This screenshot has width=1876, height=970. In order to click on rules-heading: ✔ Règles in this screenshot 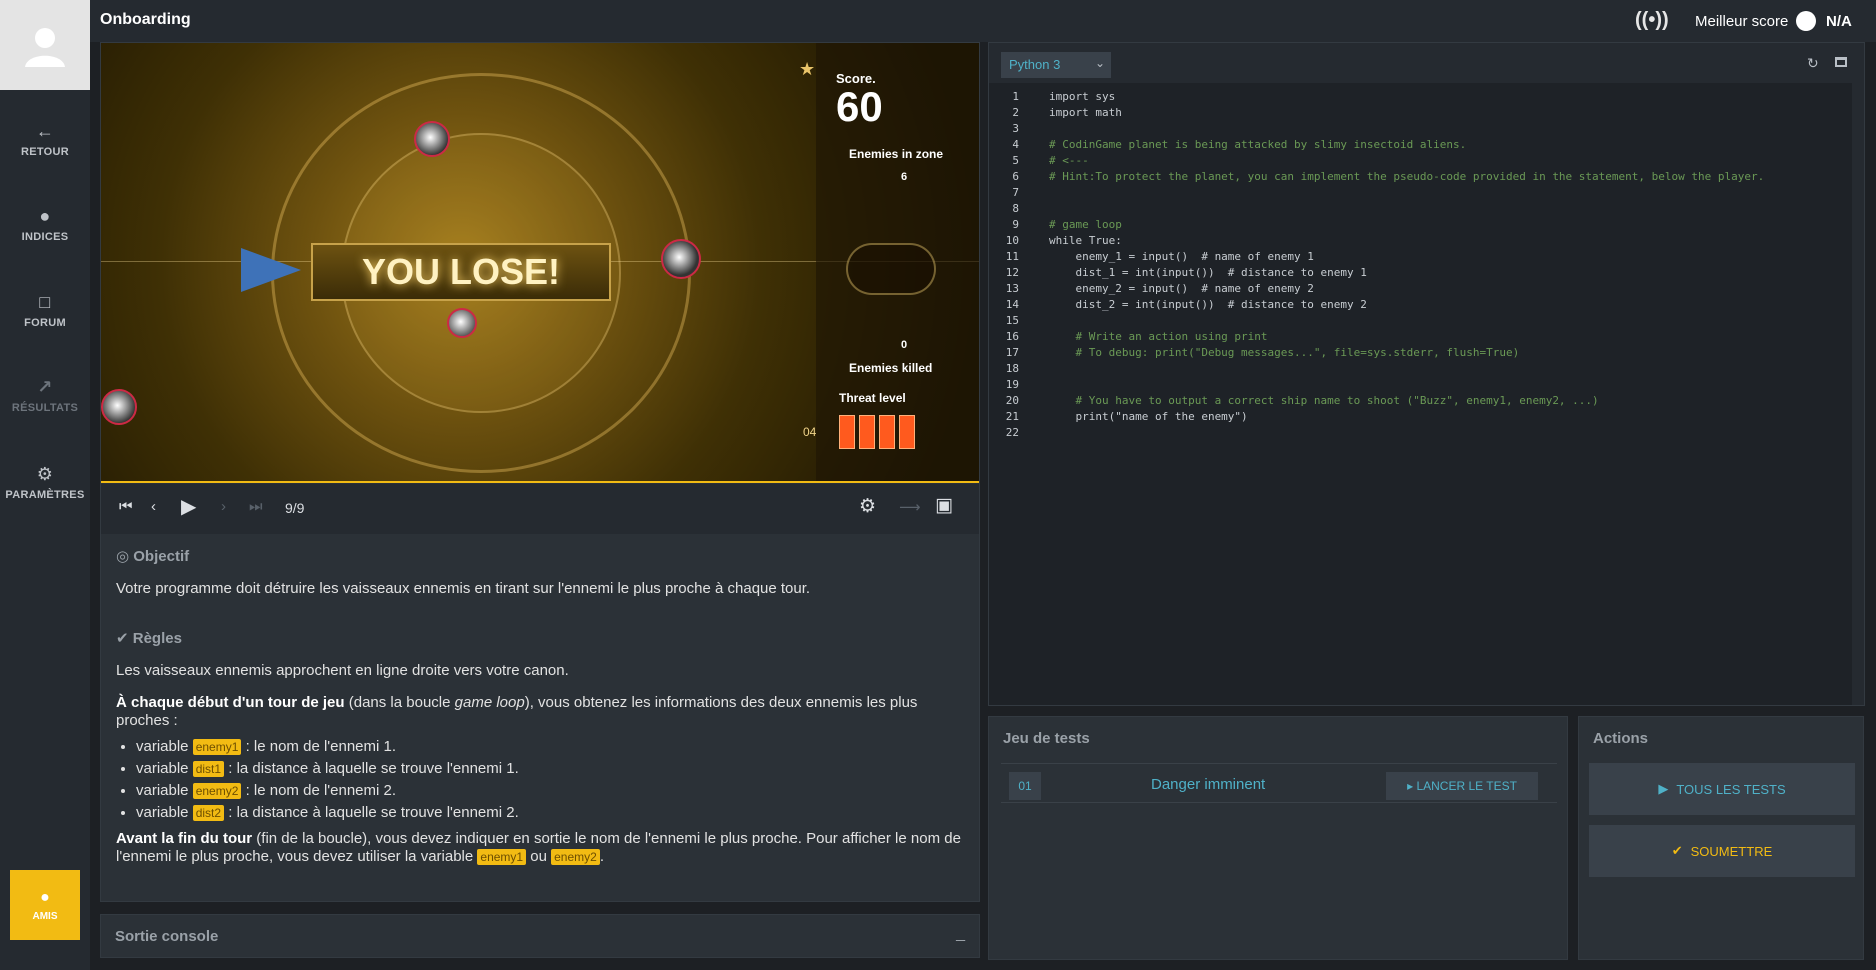, I will do `click(541, 639)`.